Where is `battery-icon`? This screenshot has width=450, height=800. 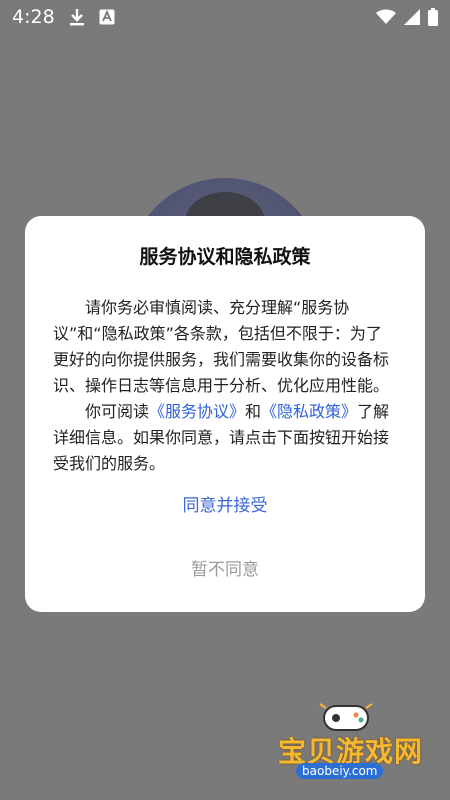
battery-icon is located at coordinates (433, 17).